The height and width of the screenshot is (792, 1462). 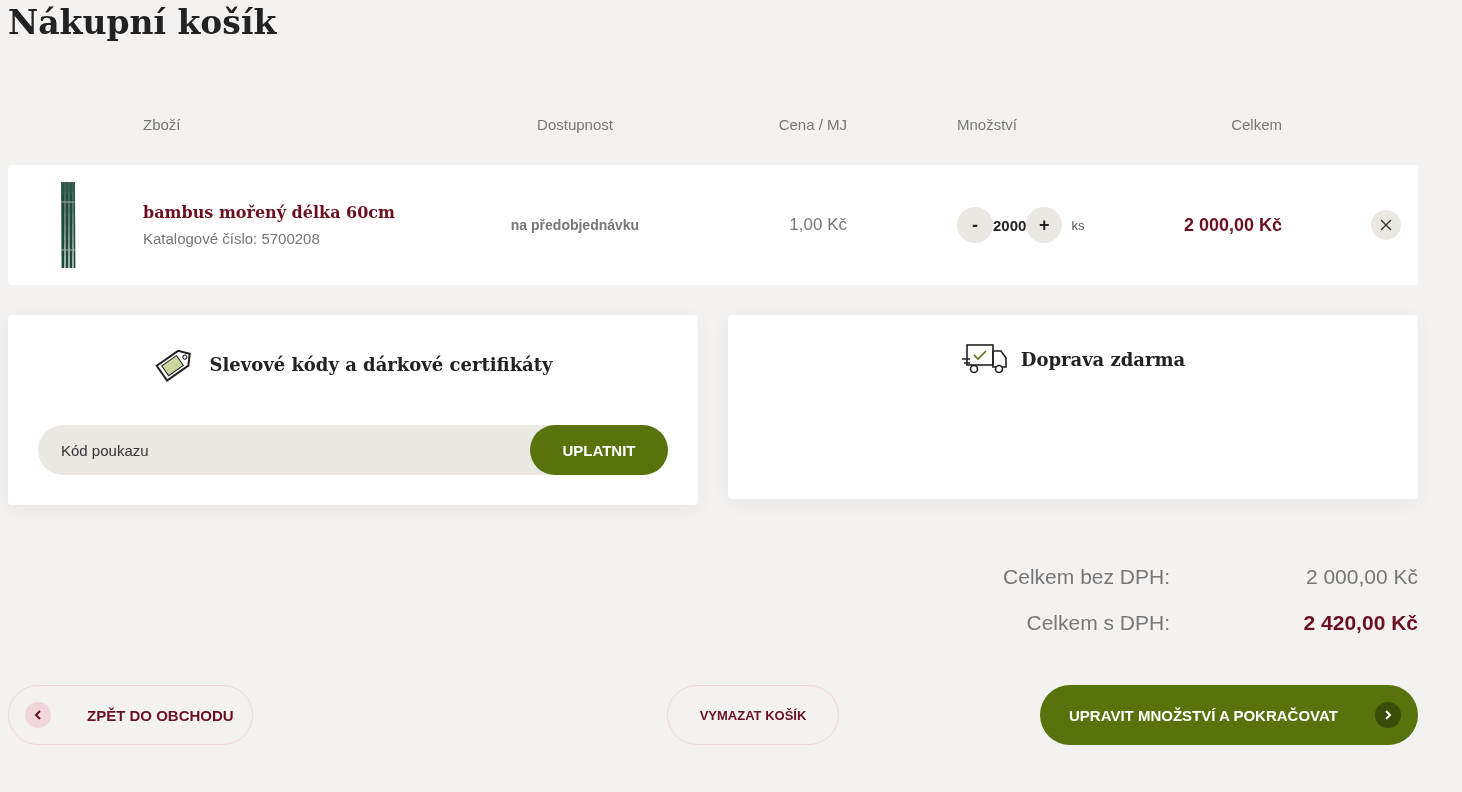 What do you see at coordinates (381, 364) in the screenshot?
I see `voucher-title: Slevové kódy a dárkové certifikáty` at bounding box center [381, 364].